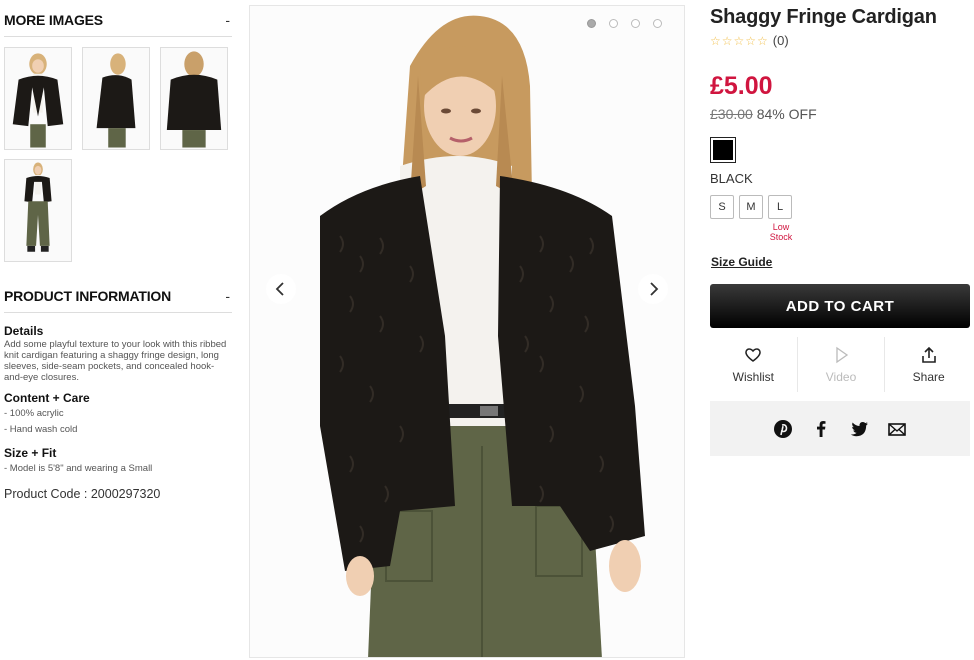 The image size is (974, 660). What do you see at coordinates (731, 178) in the screenshot?
I see `selected-color-name: BLACK` at bounding box center [731, 178].